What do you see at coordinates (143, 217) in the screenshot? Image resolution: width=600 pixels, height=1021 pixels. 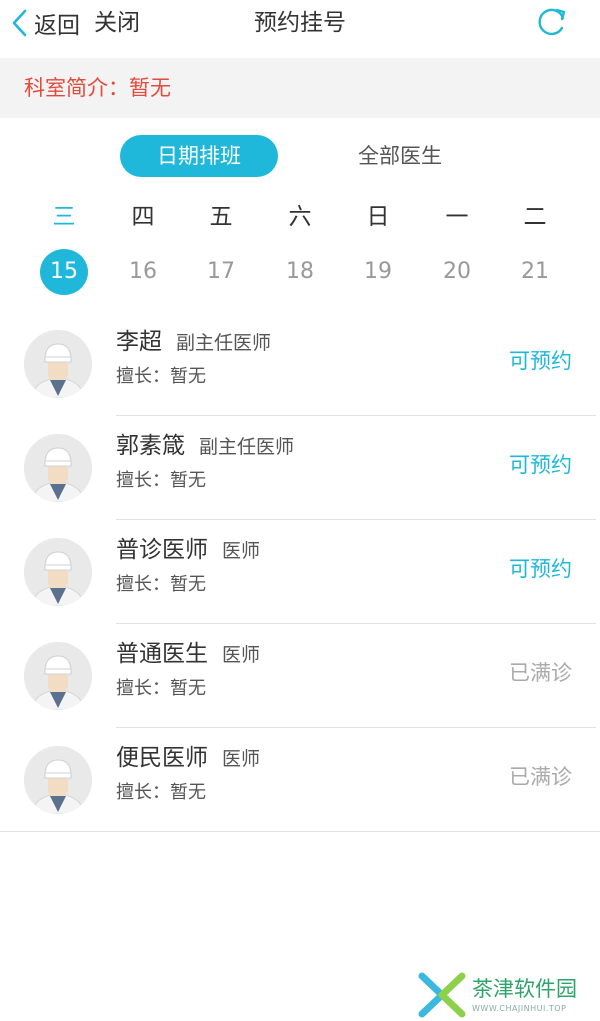 I see `weekday-label: 四` at bounding box center [143, 217].